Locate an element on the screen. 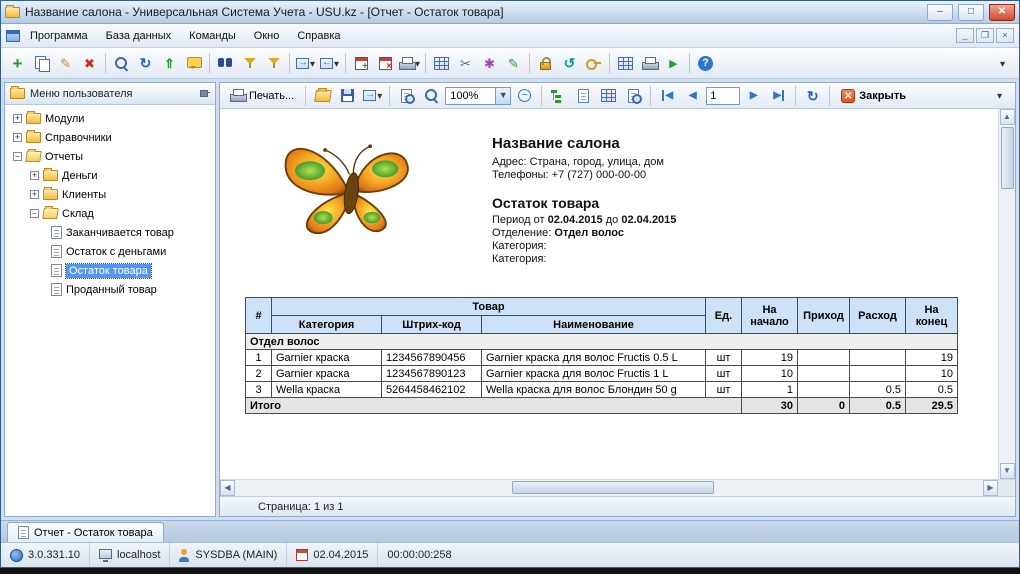 This screenshot has width=1020, height=574. refresh-report-button is located at coordinates (812, 95).